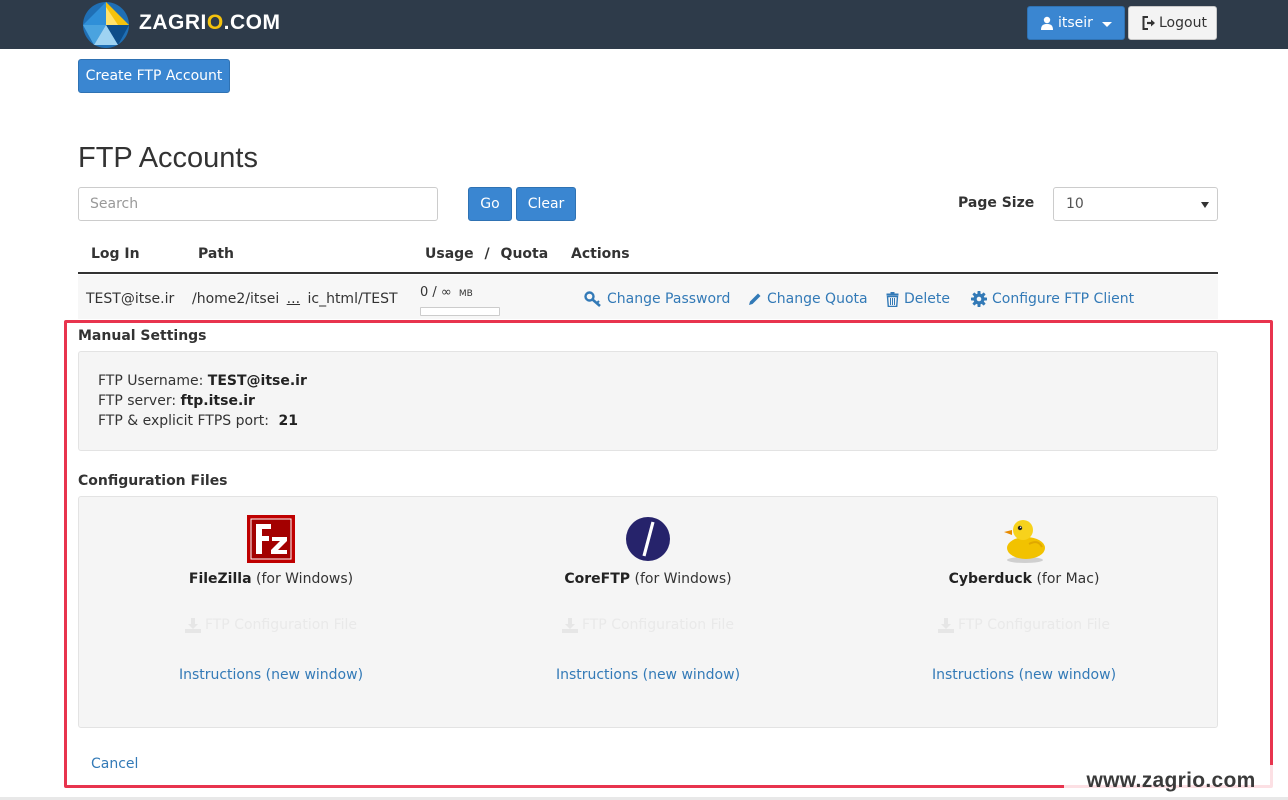 This screenshot has height=800, width=1288. I want to click on configure-ftp-client-label: Configure FTP Client, so click(1063, 299).